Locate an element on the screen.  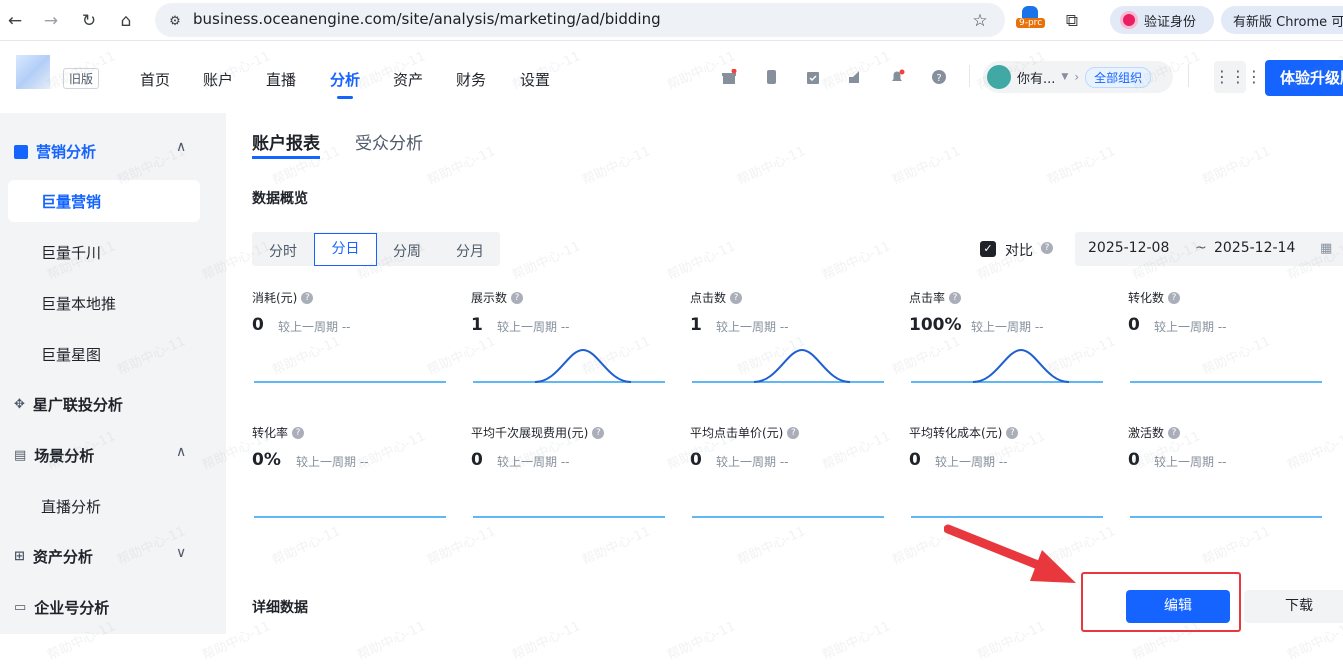
sidebar-item-live-analysis: 直播分析 is located at coordinates (71, 506).